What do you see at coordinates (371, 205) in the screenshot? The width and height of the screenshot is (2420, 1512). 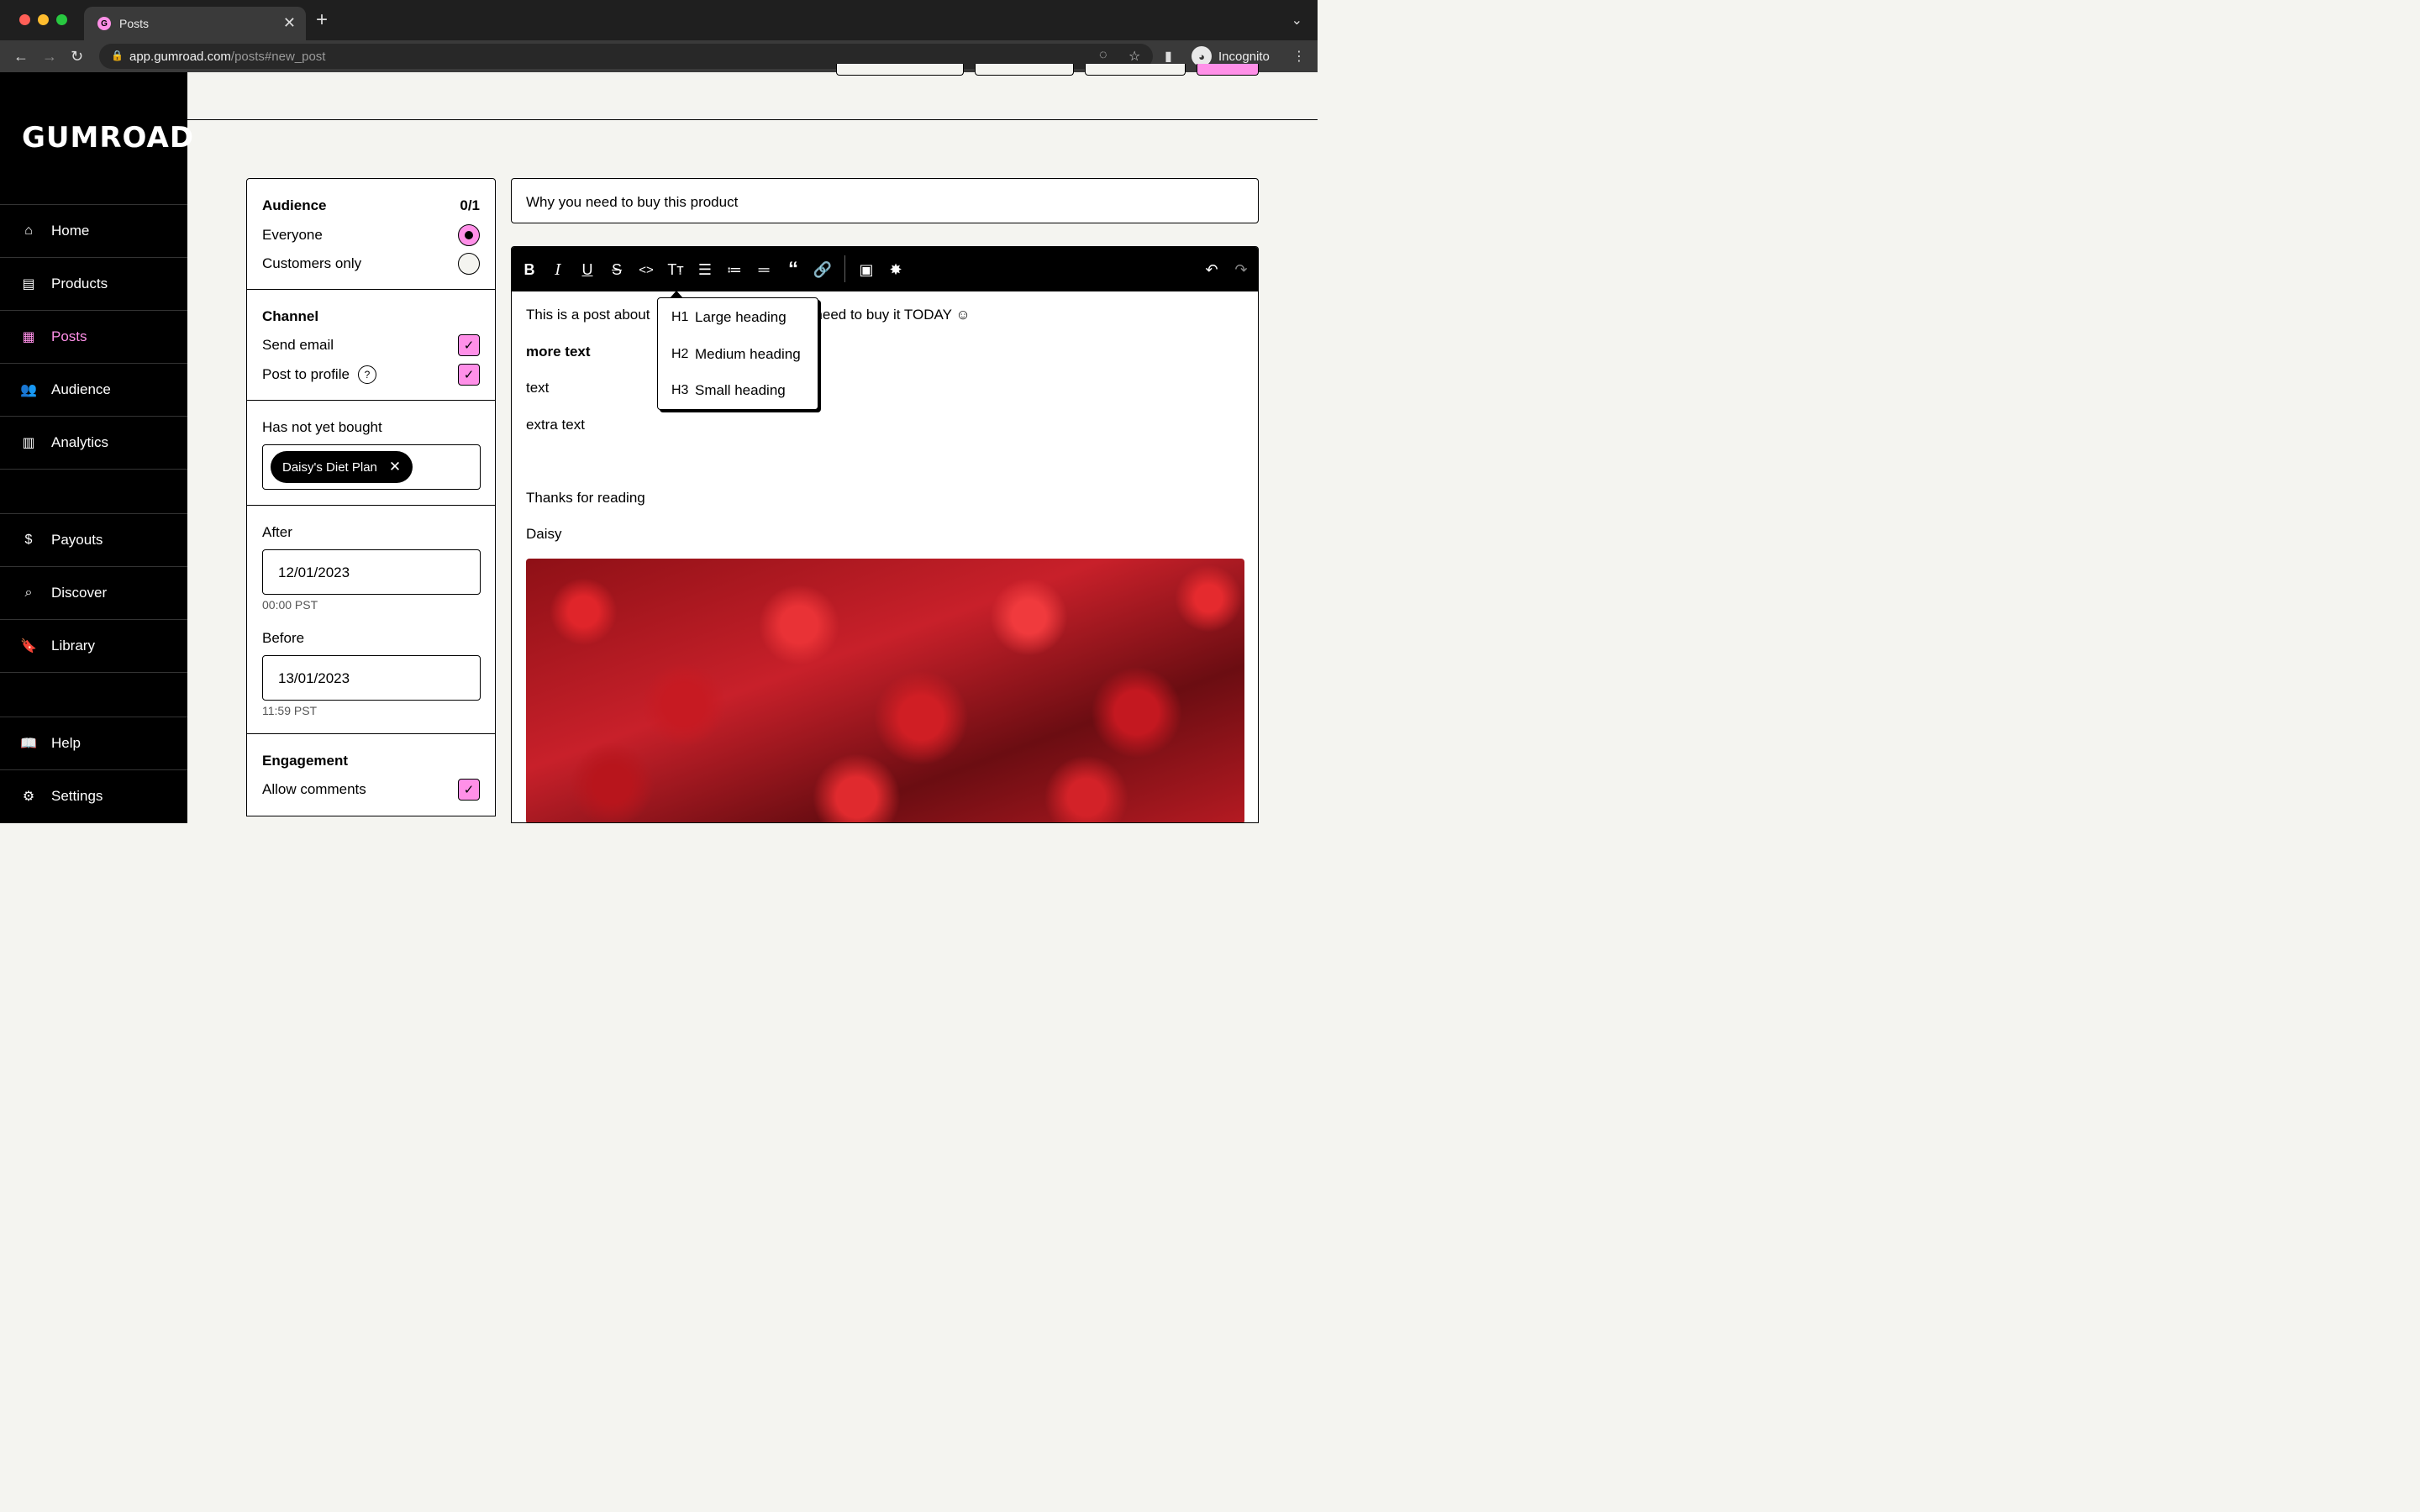 I see `audience-header: Audience 0/1` at bounding box center [371, 205].